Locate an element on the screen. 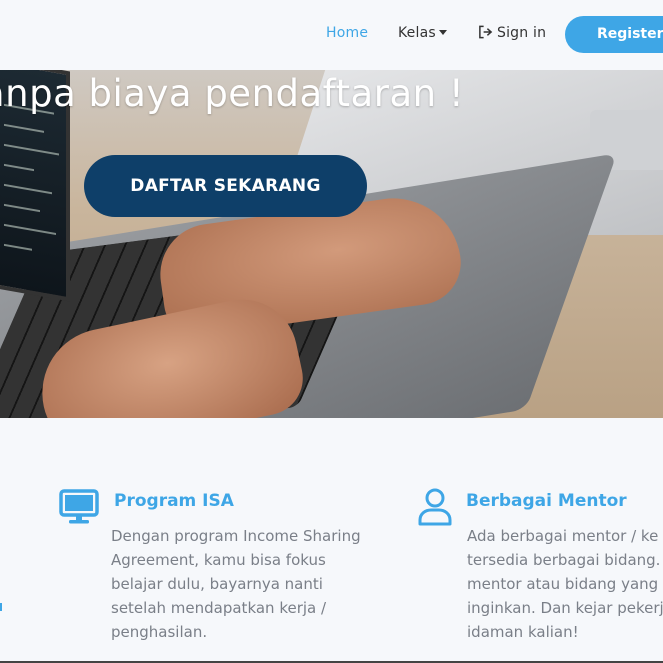  feature-description-line: Agreement, kamu bisa fokus is located at coordinates (218, 560).